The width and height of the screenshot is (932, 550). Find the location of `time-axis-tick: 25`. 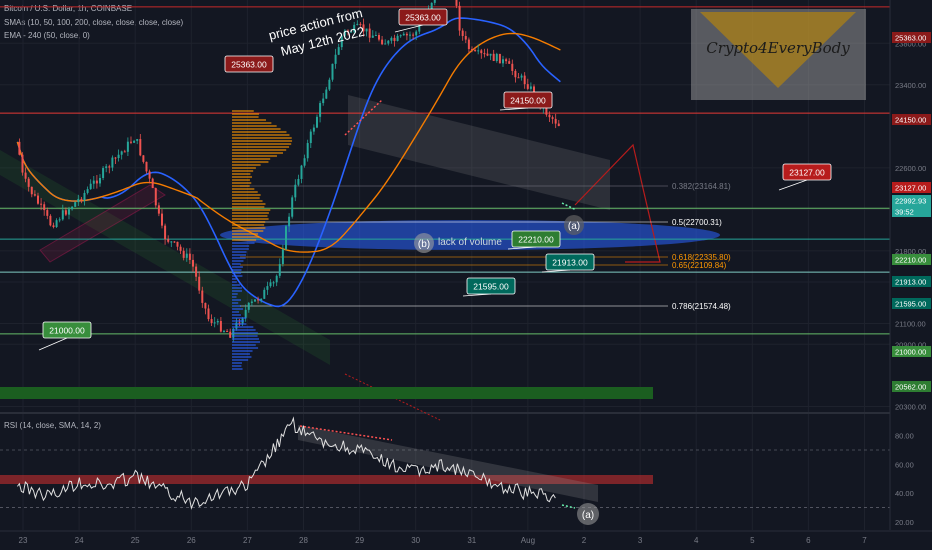

time-axis-tick: 25 is located at coordinates (135, 540).